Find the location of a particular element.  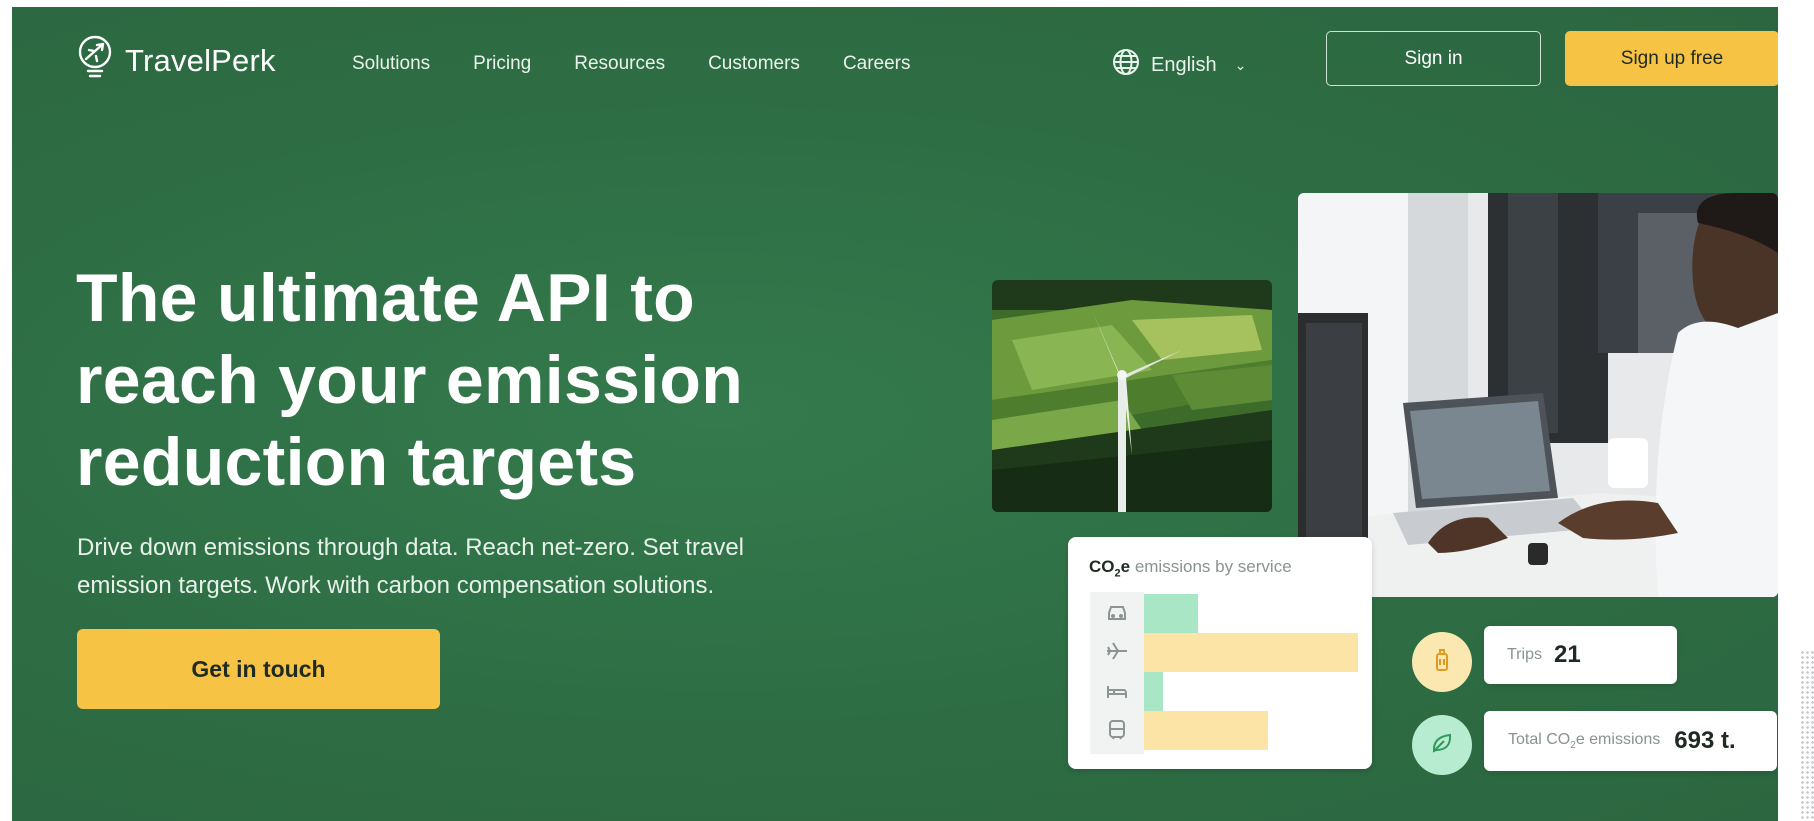

wind-turbine-photo is located at coordinates (1132, 396).